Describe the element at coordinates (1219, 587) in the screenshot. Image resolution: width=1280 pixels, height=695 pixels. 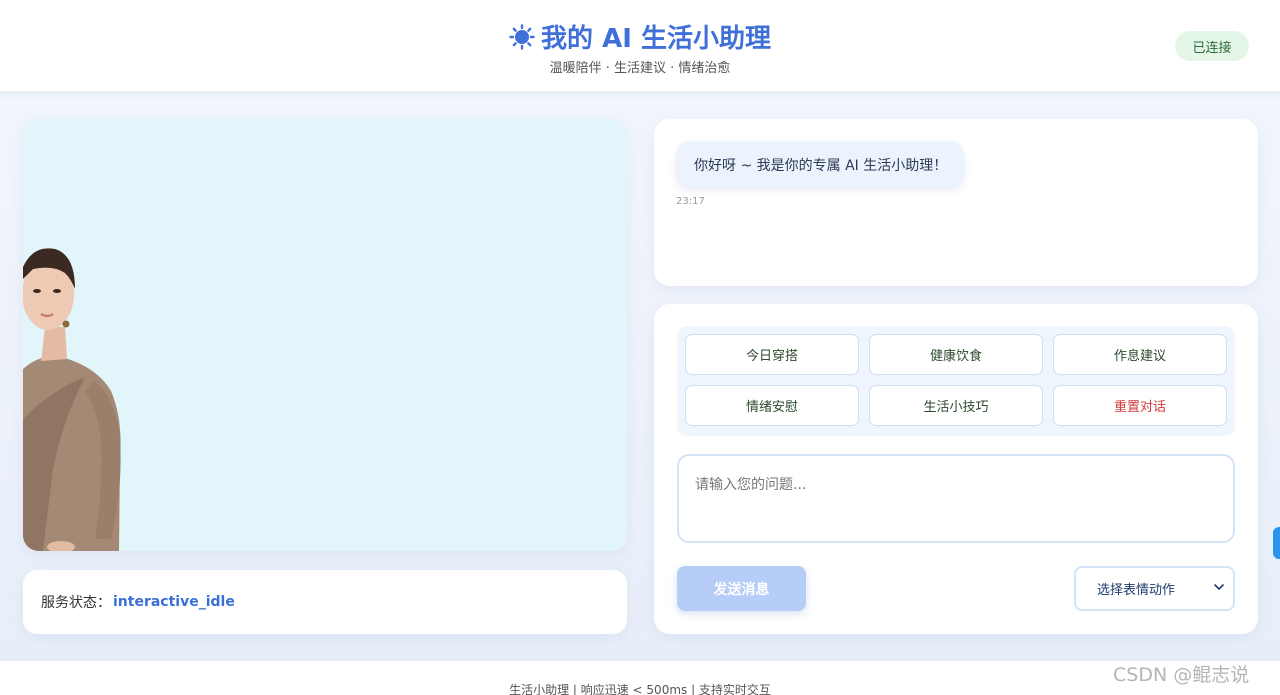
I see `chevron-down-icon` at that location.